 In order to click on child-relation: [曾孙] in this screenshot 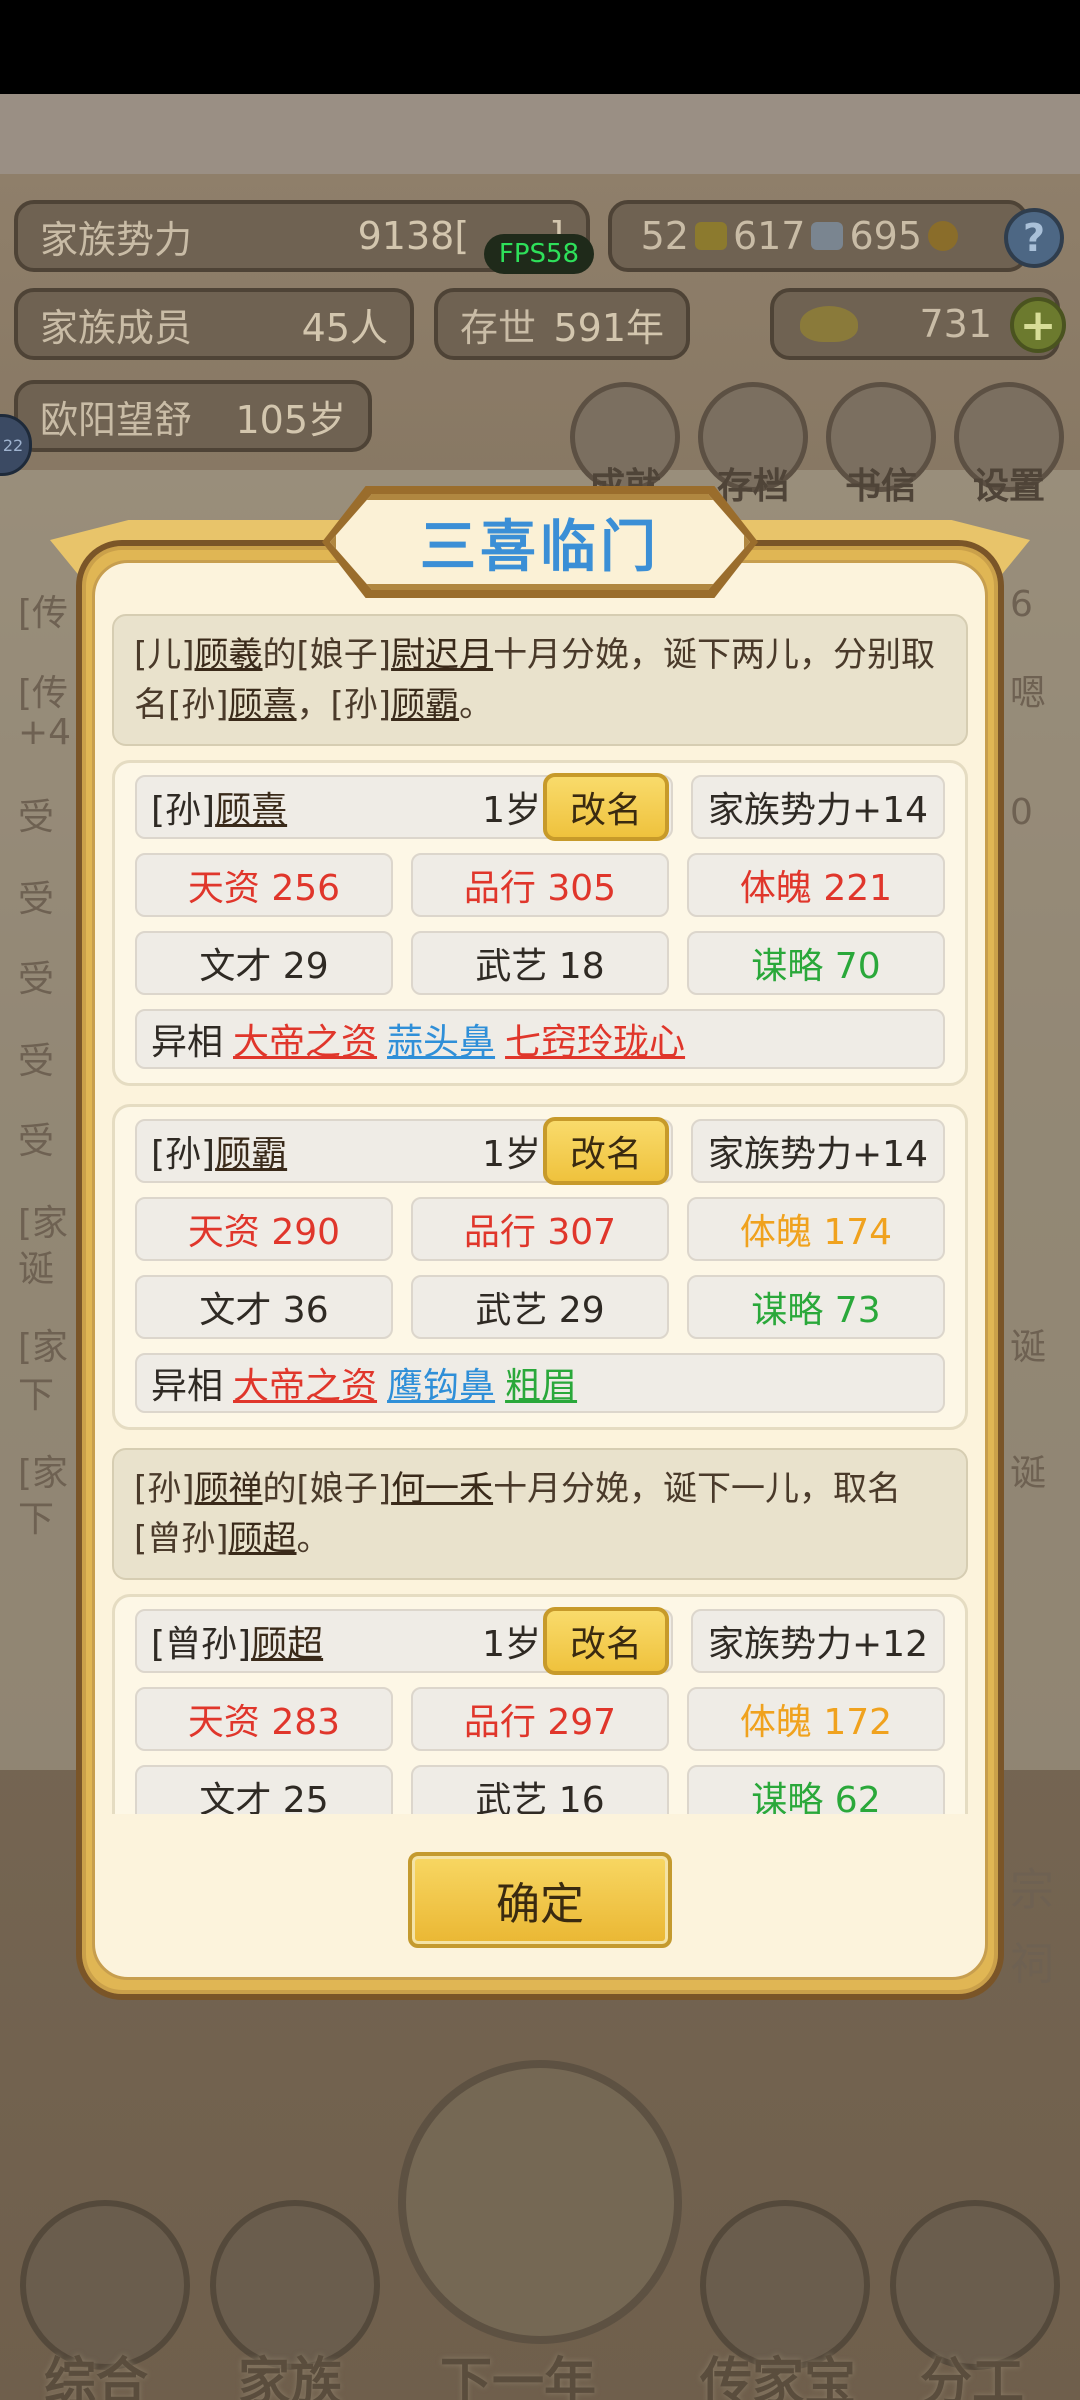, I will do `click(201, 1644)`.